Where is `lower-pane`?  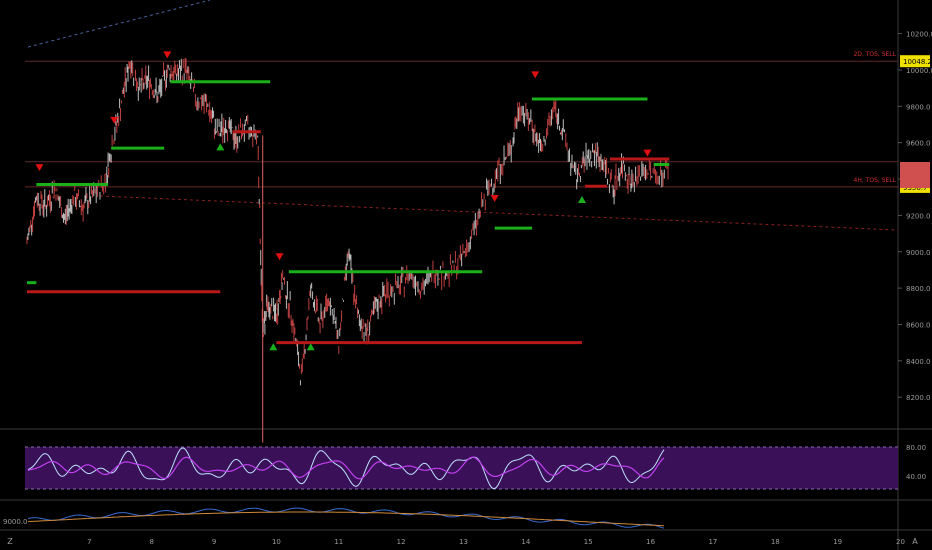
lower-pane is located at coordinates (346, 518).